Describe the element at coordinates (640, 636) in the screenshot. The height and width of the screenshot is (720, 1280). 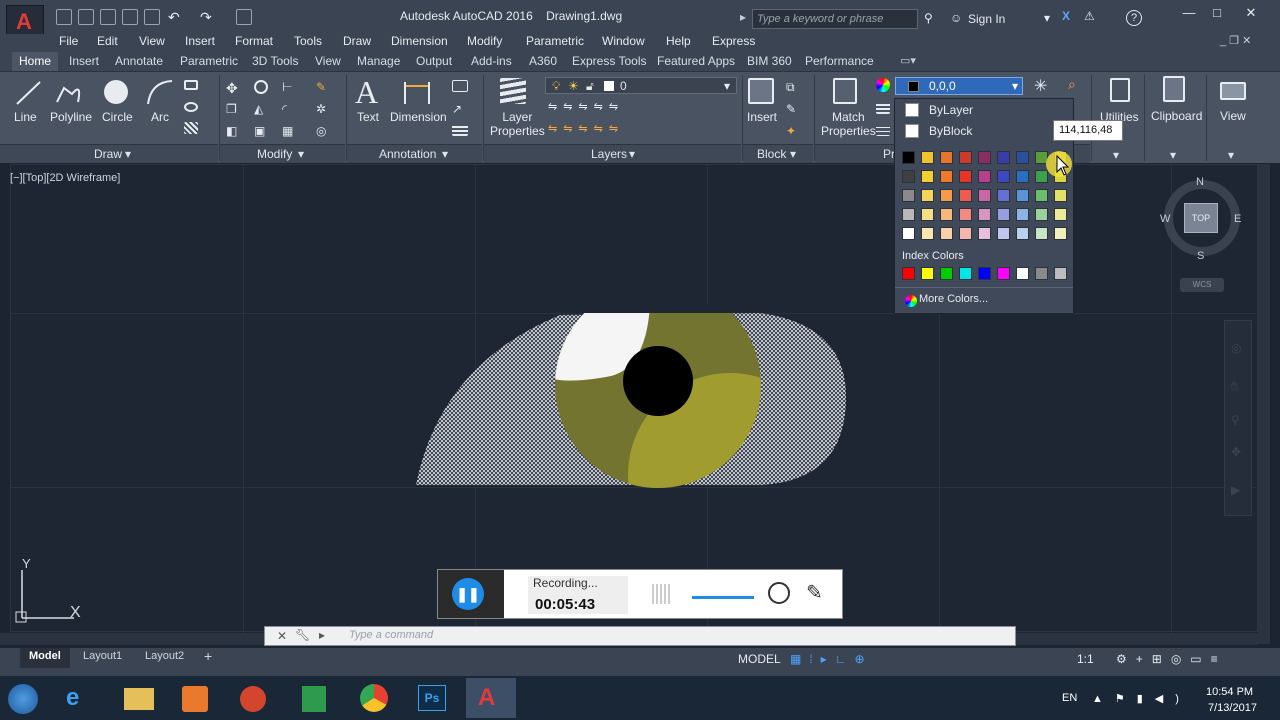
I see `command-line: ✕ 🔧︎ ▸ Type a command` at that location.